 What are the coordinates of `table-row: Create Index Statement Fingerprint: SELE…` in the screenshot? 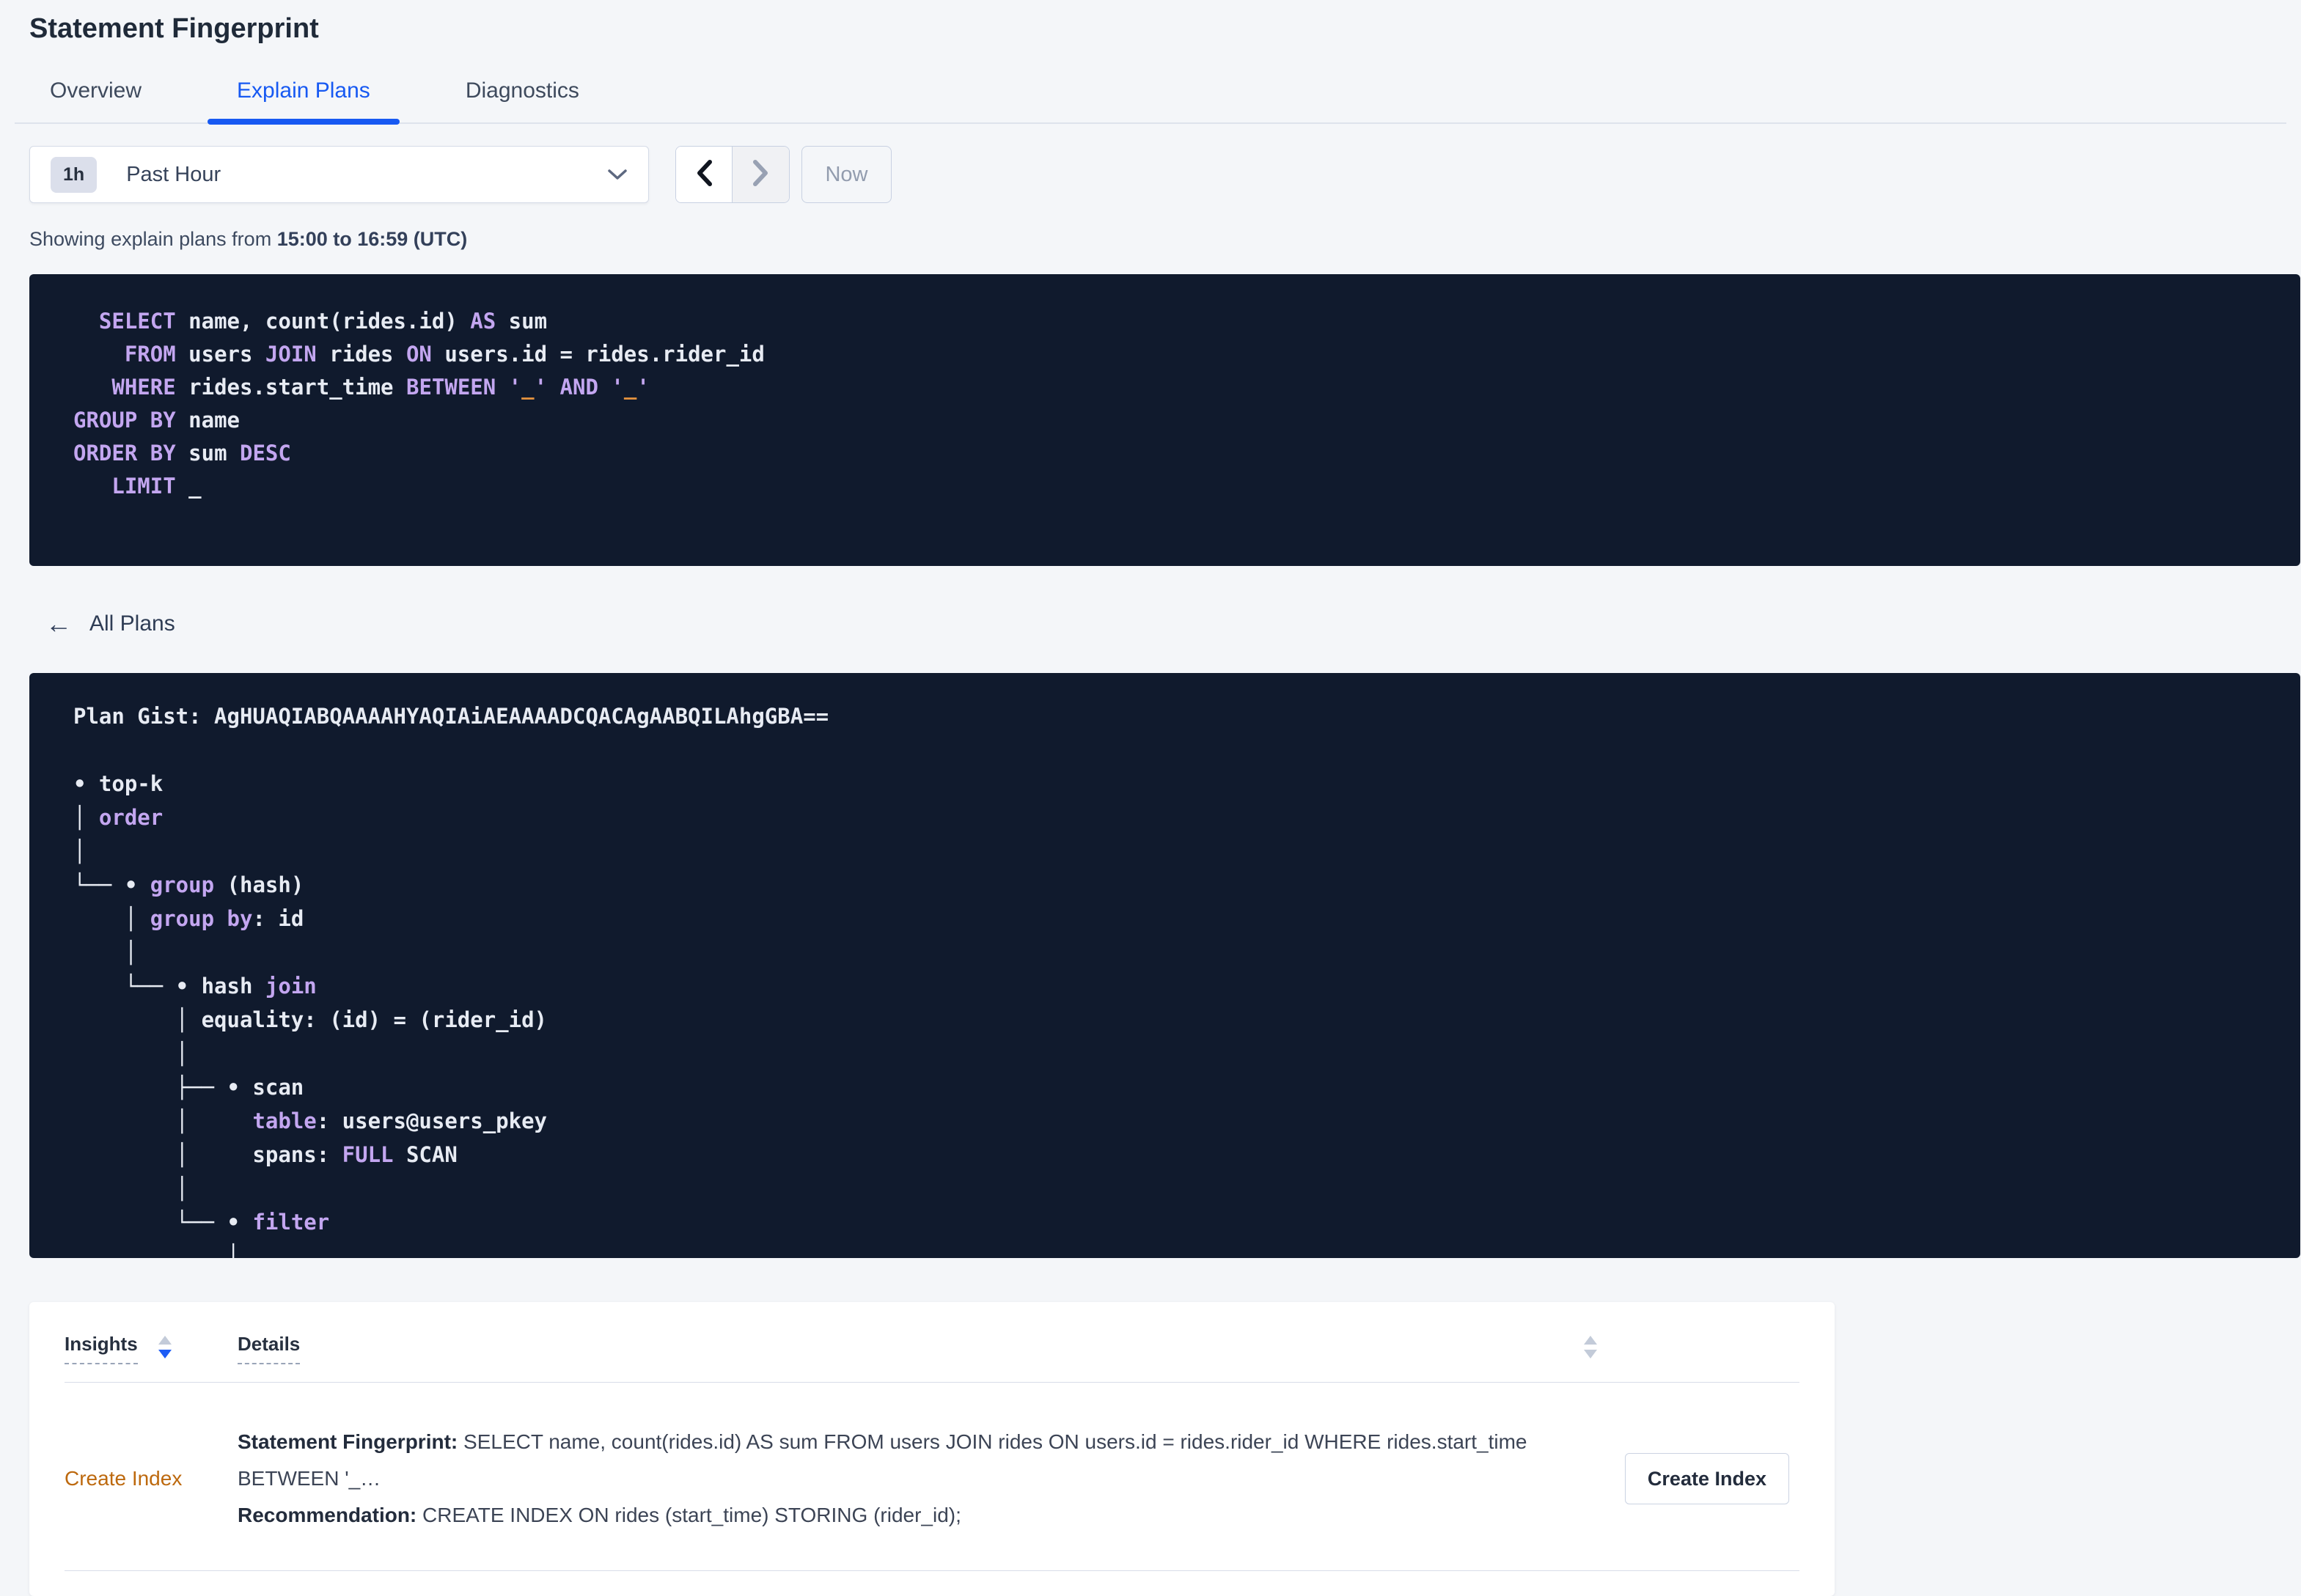 It's located at (932, 1476).